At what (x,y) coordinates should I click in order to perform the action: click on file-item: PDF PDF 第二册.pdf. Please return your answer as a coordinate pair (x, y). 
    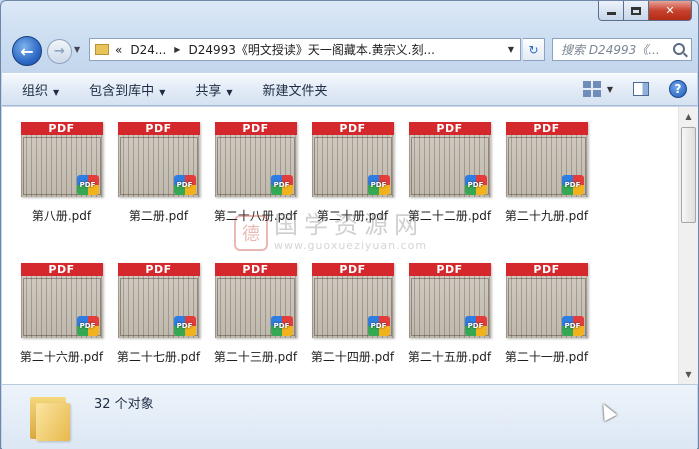
    Looking at the image, I should click on (158, 173).